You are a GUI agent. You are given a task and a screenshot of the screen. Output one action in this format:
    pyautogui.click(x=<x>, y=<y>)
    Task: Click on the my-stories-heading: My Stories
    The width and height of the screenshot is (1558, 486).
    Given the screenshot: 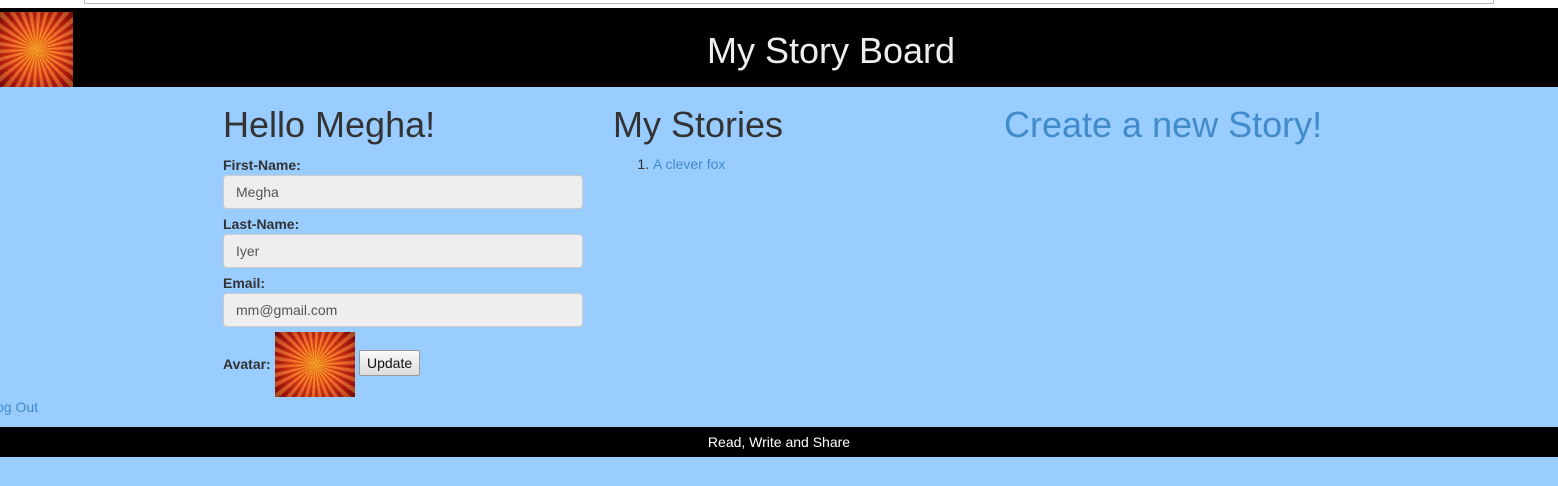 What is the action you would take?
    pyautogui.click(x=698, y=124)
    